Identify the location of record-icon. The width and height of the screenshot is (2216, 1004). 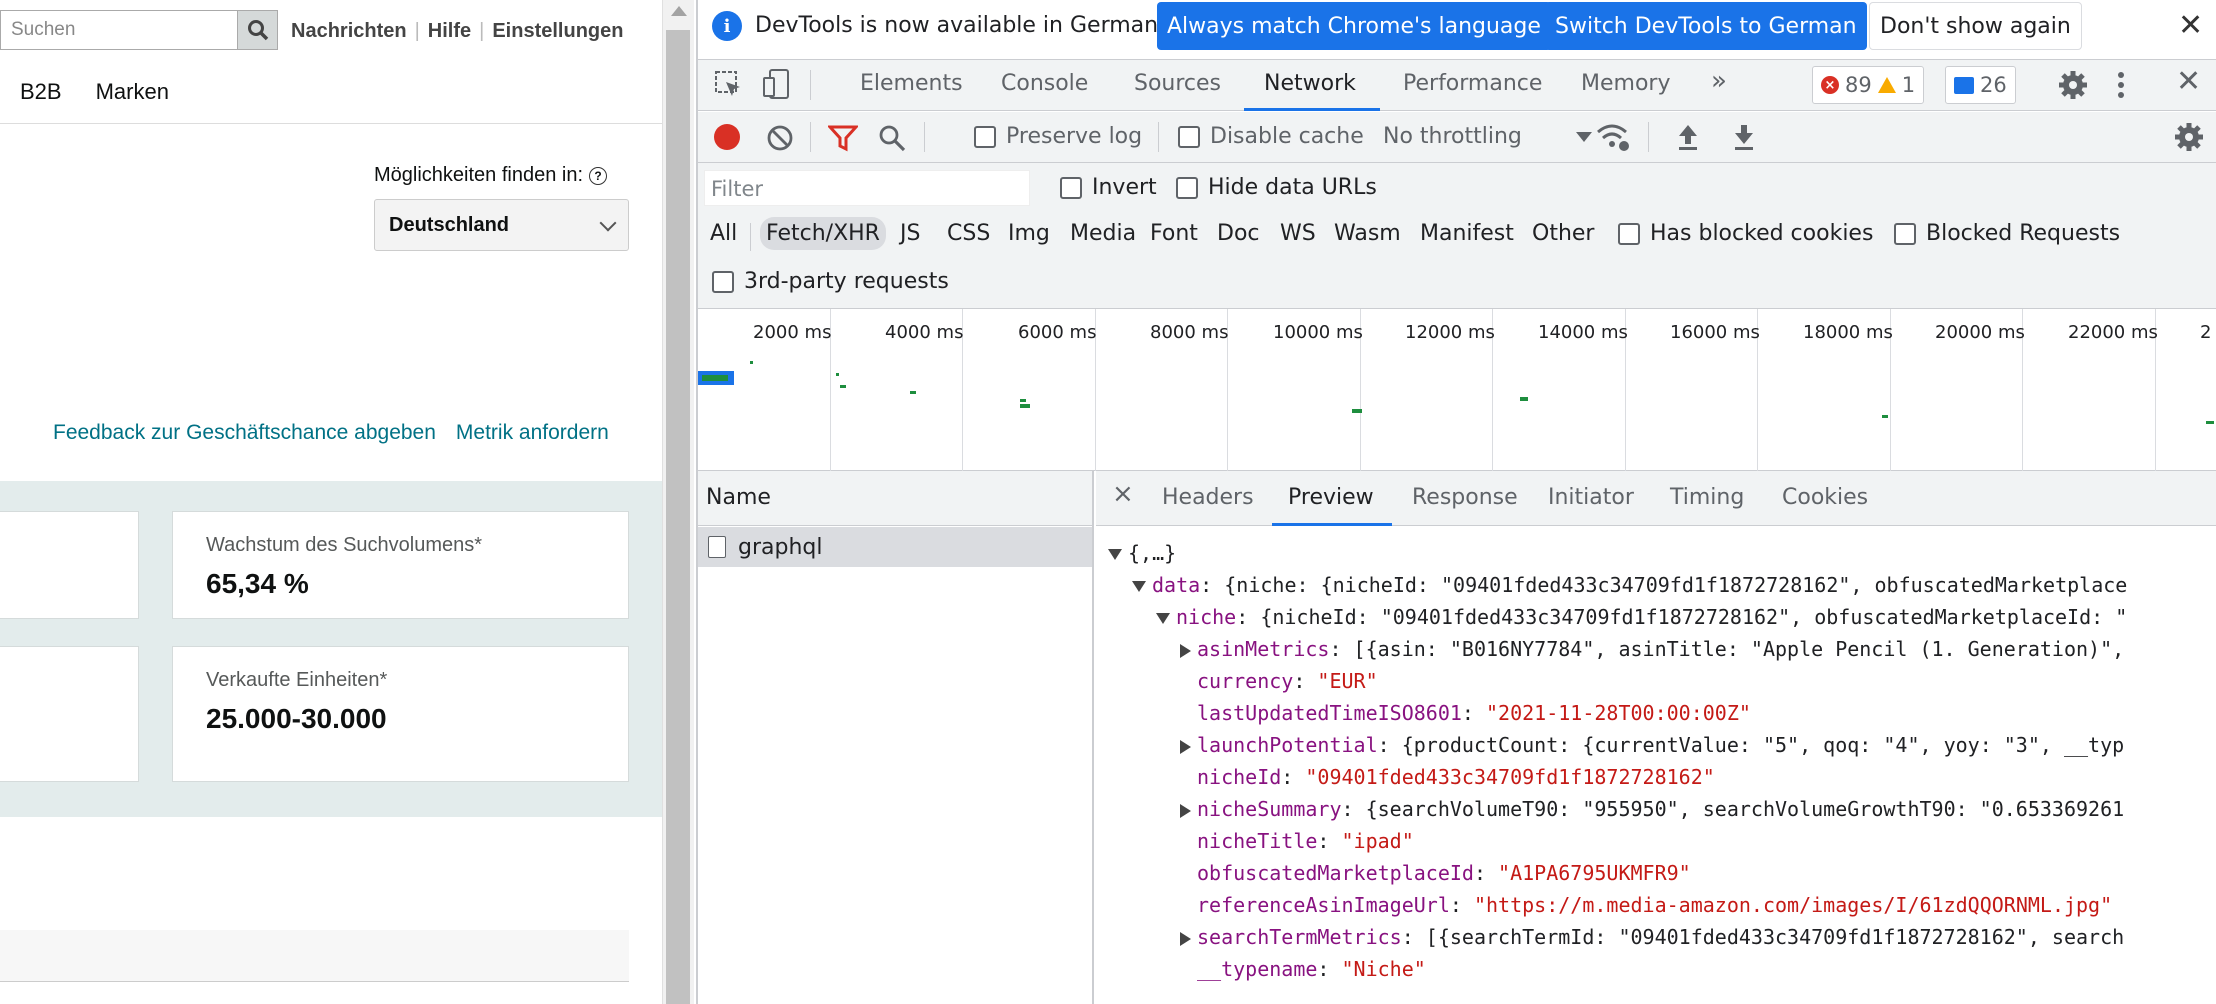
(727, 137).